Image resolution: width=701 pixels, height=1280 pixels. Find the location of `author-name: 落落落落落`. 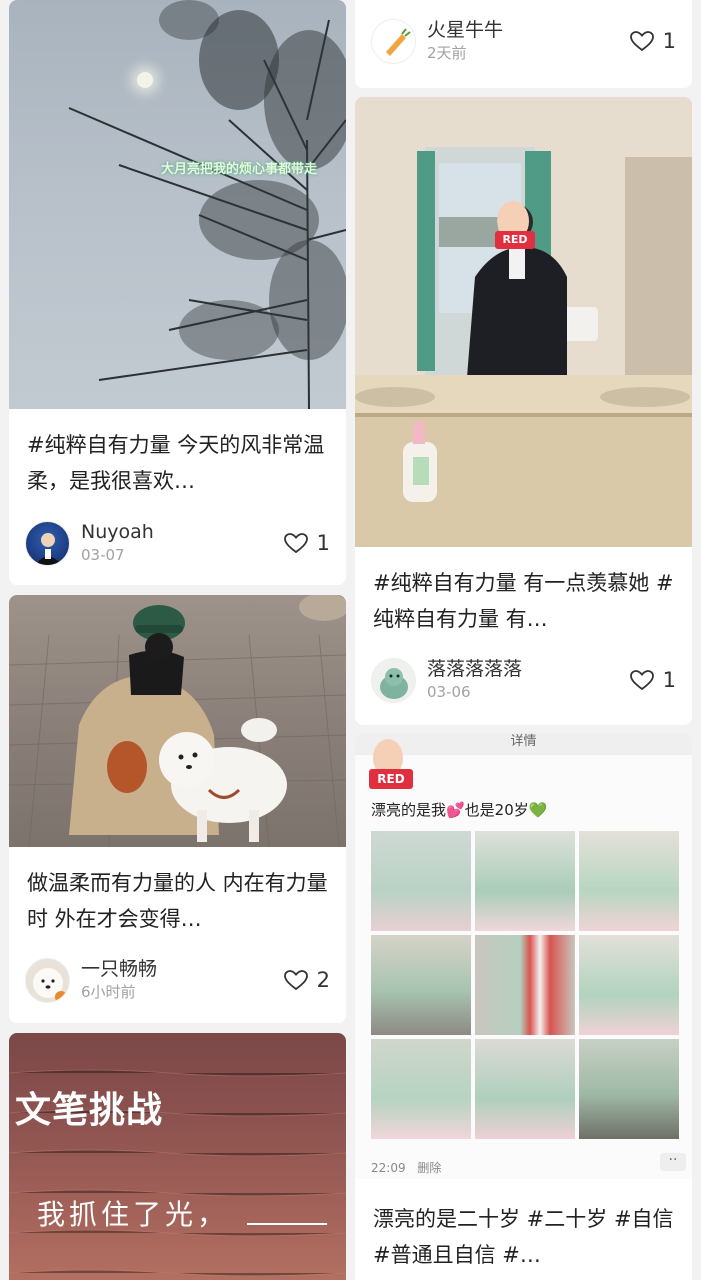

author-name: 落落落落落 is located at coordinates (528, 669).